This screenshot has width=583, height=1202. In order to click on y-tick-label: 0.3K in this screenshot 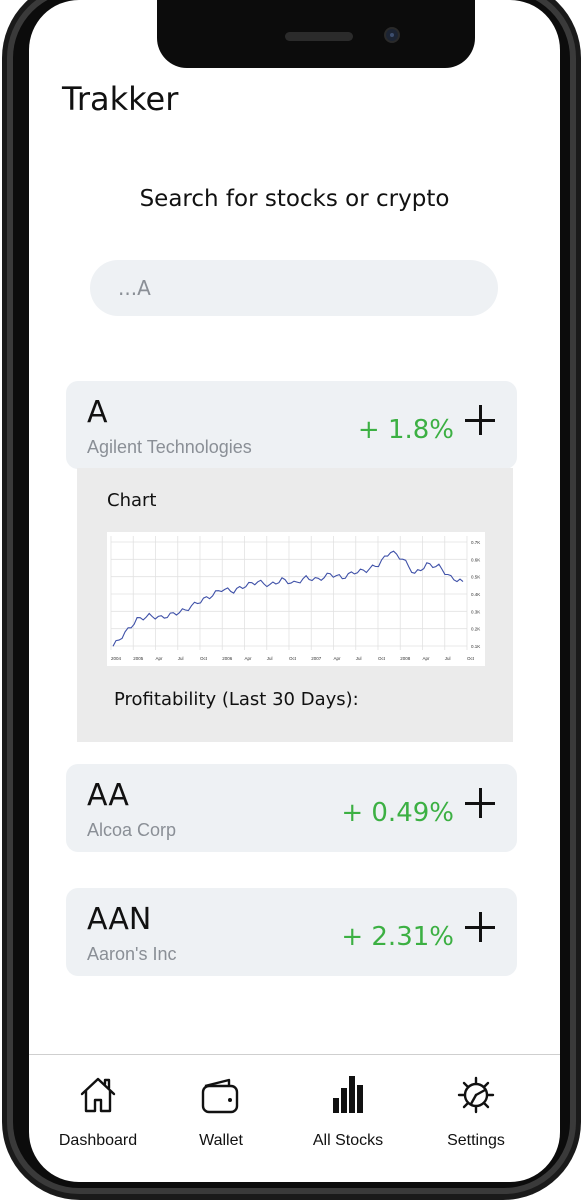, I will do `click(475, 611)`.